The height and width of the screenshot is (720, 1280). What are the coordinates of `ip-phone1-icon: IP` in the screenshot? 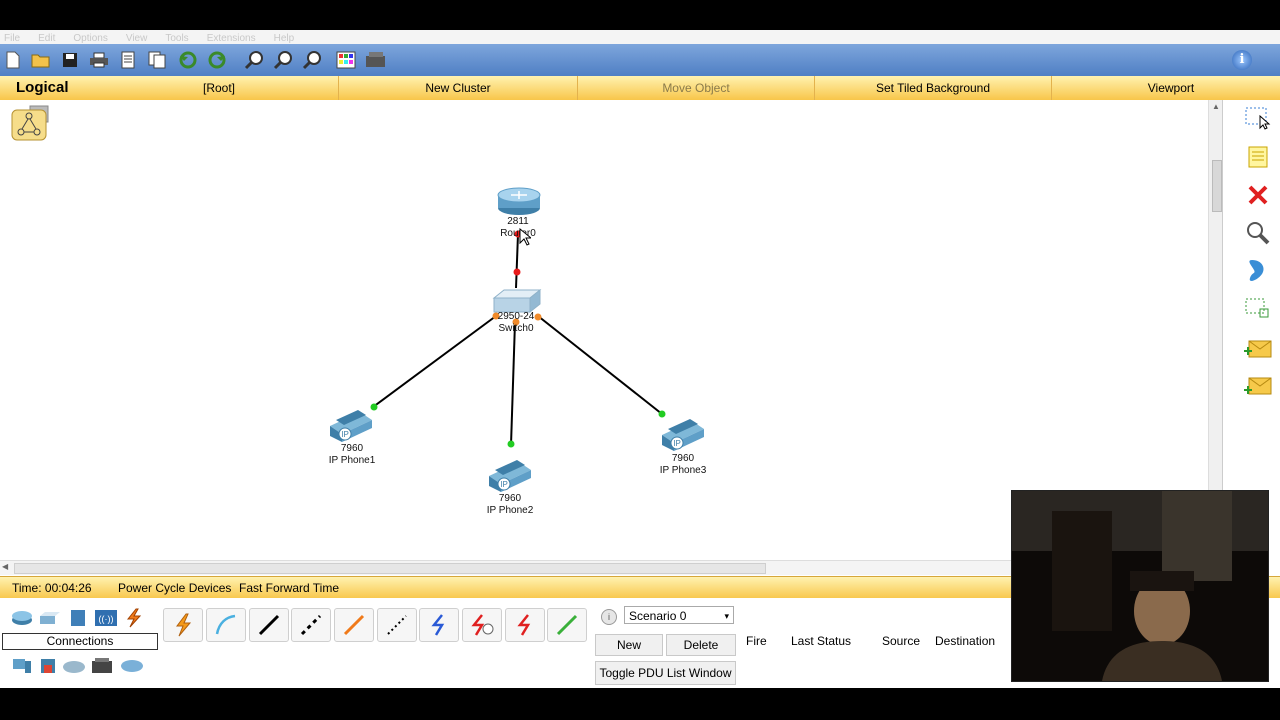 It's located at (351, 424).